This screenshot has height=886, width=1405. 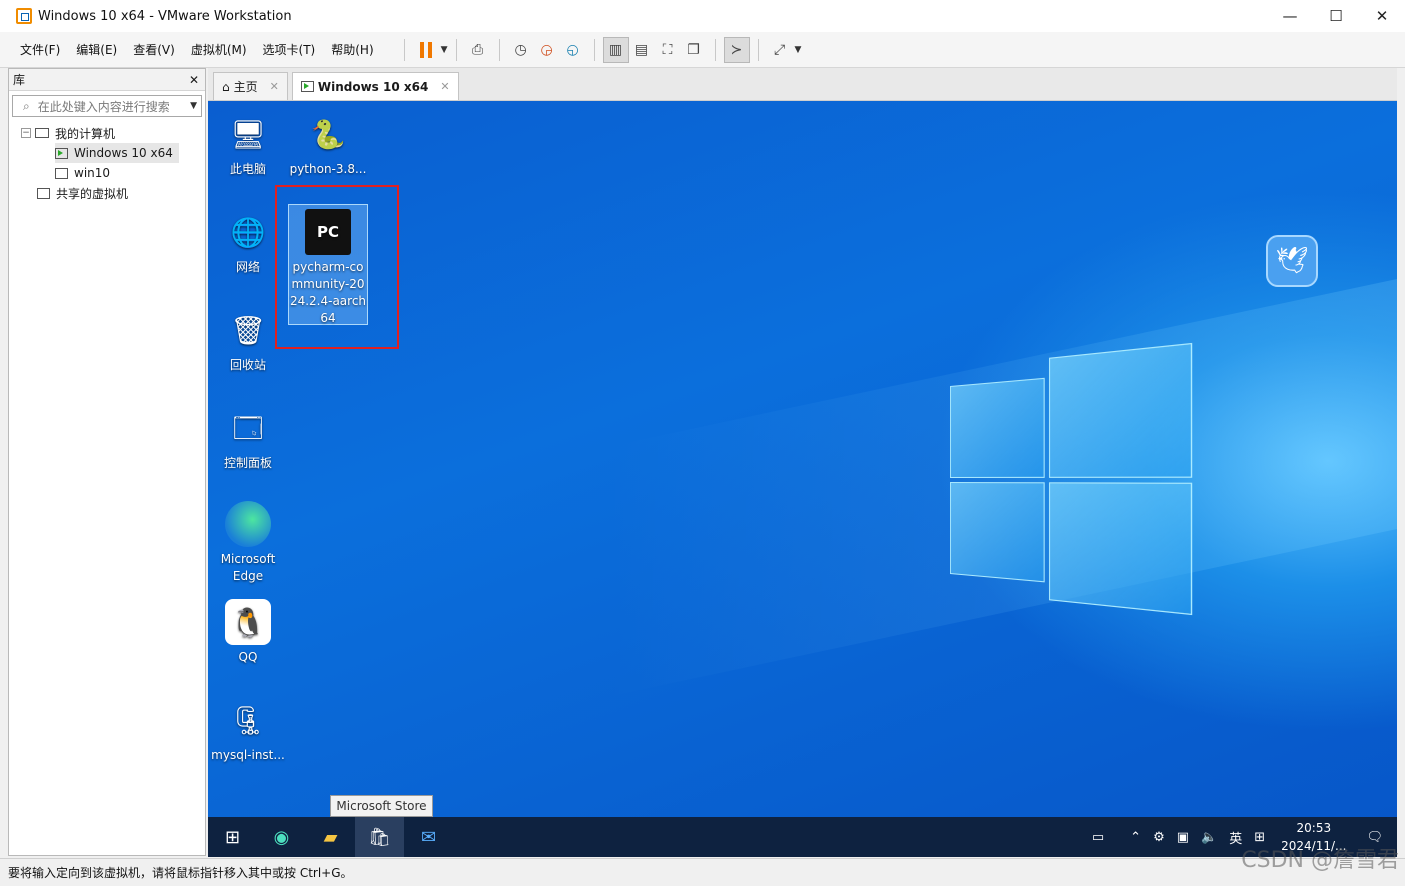 I want to click on recycle-bin-icon: 🗑, so click(x=248, y=330).